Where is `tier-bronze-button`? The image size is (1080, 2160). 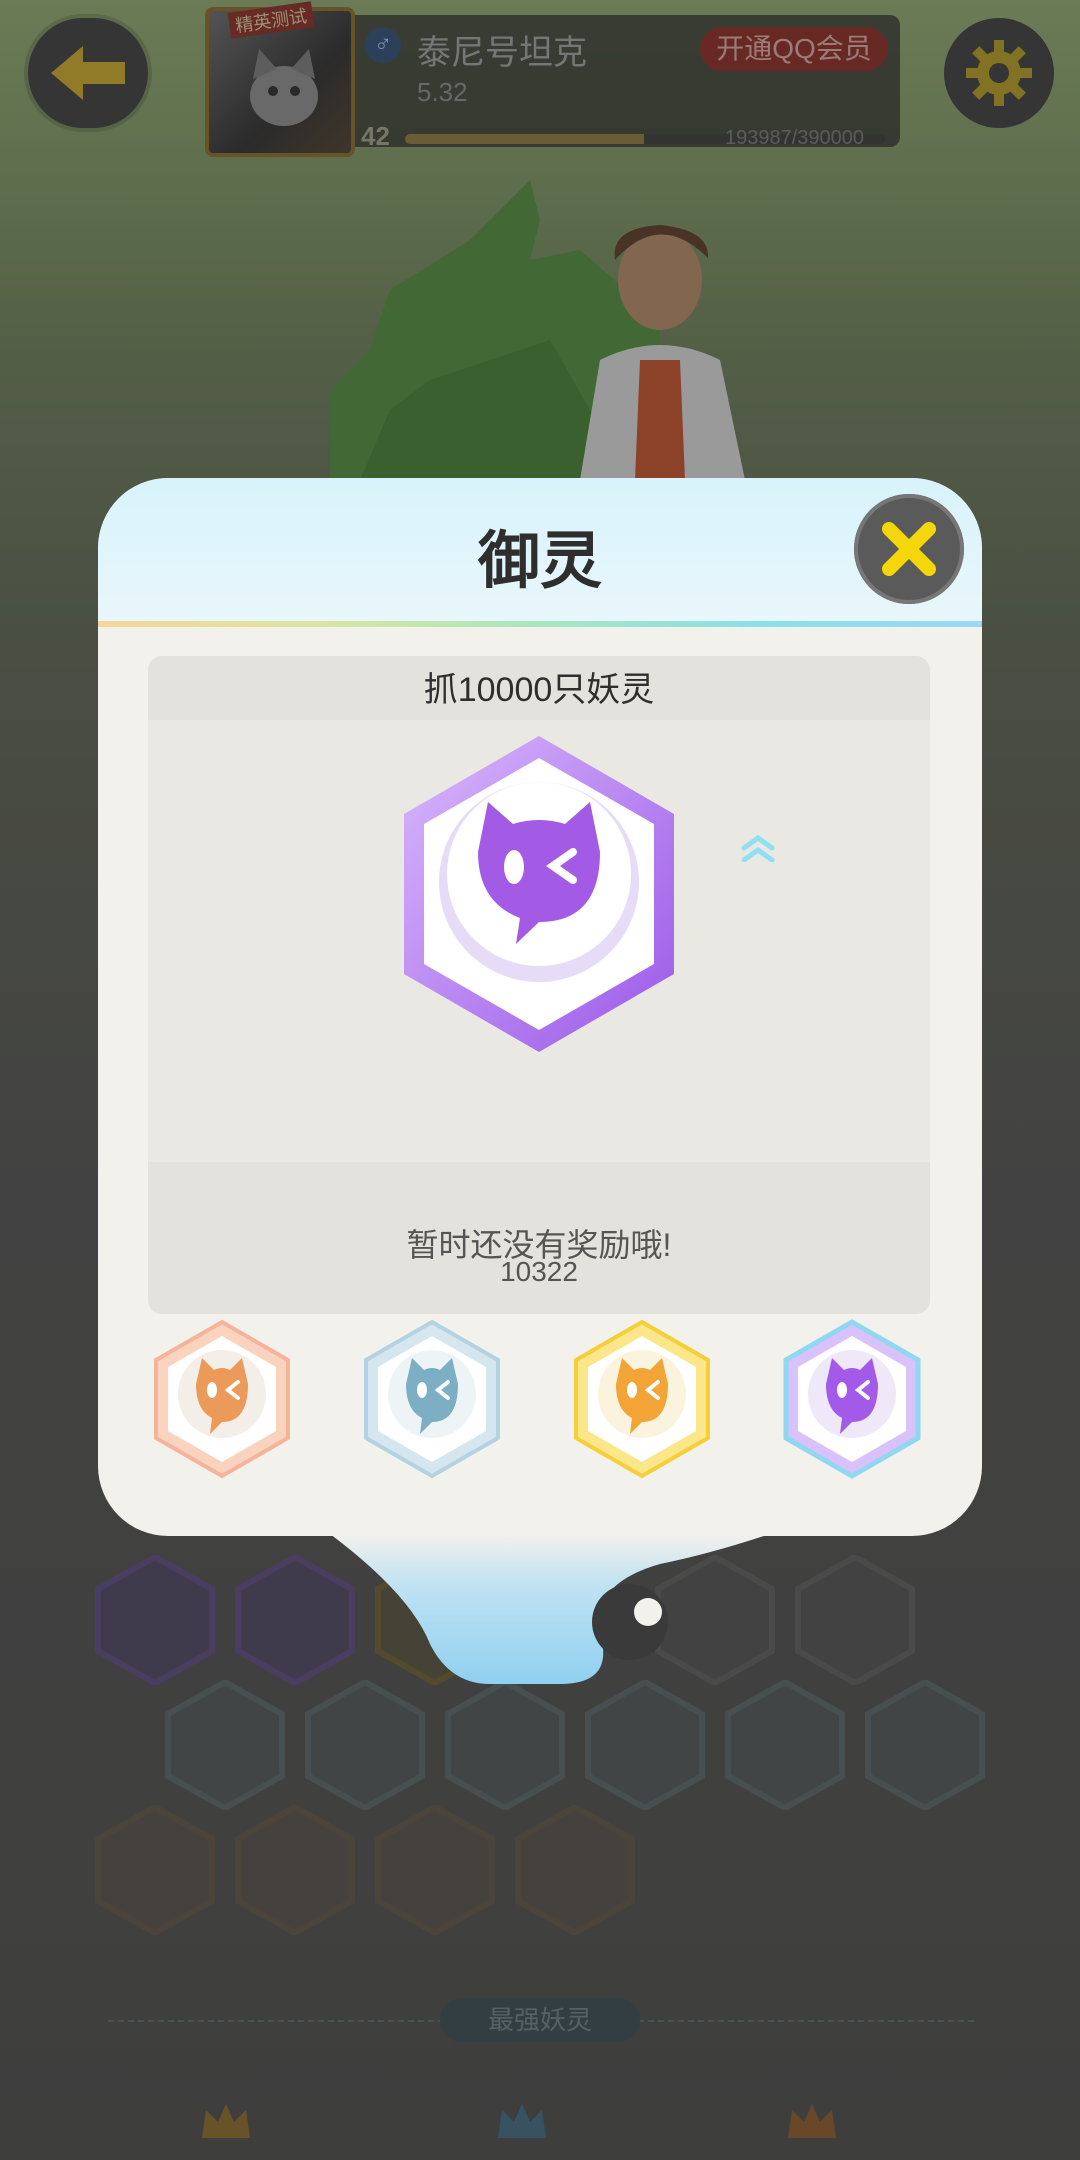
tier-bronze-button is located at coordinates (222, 1399).